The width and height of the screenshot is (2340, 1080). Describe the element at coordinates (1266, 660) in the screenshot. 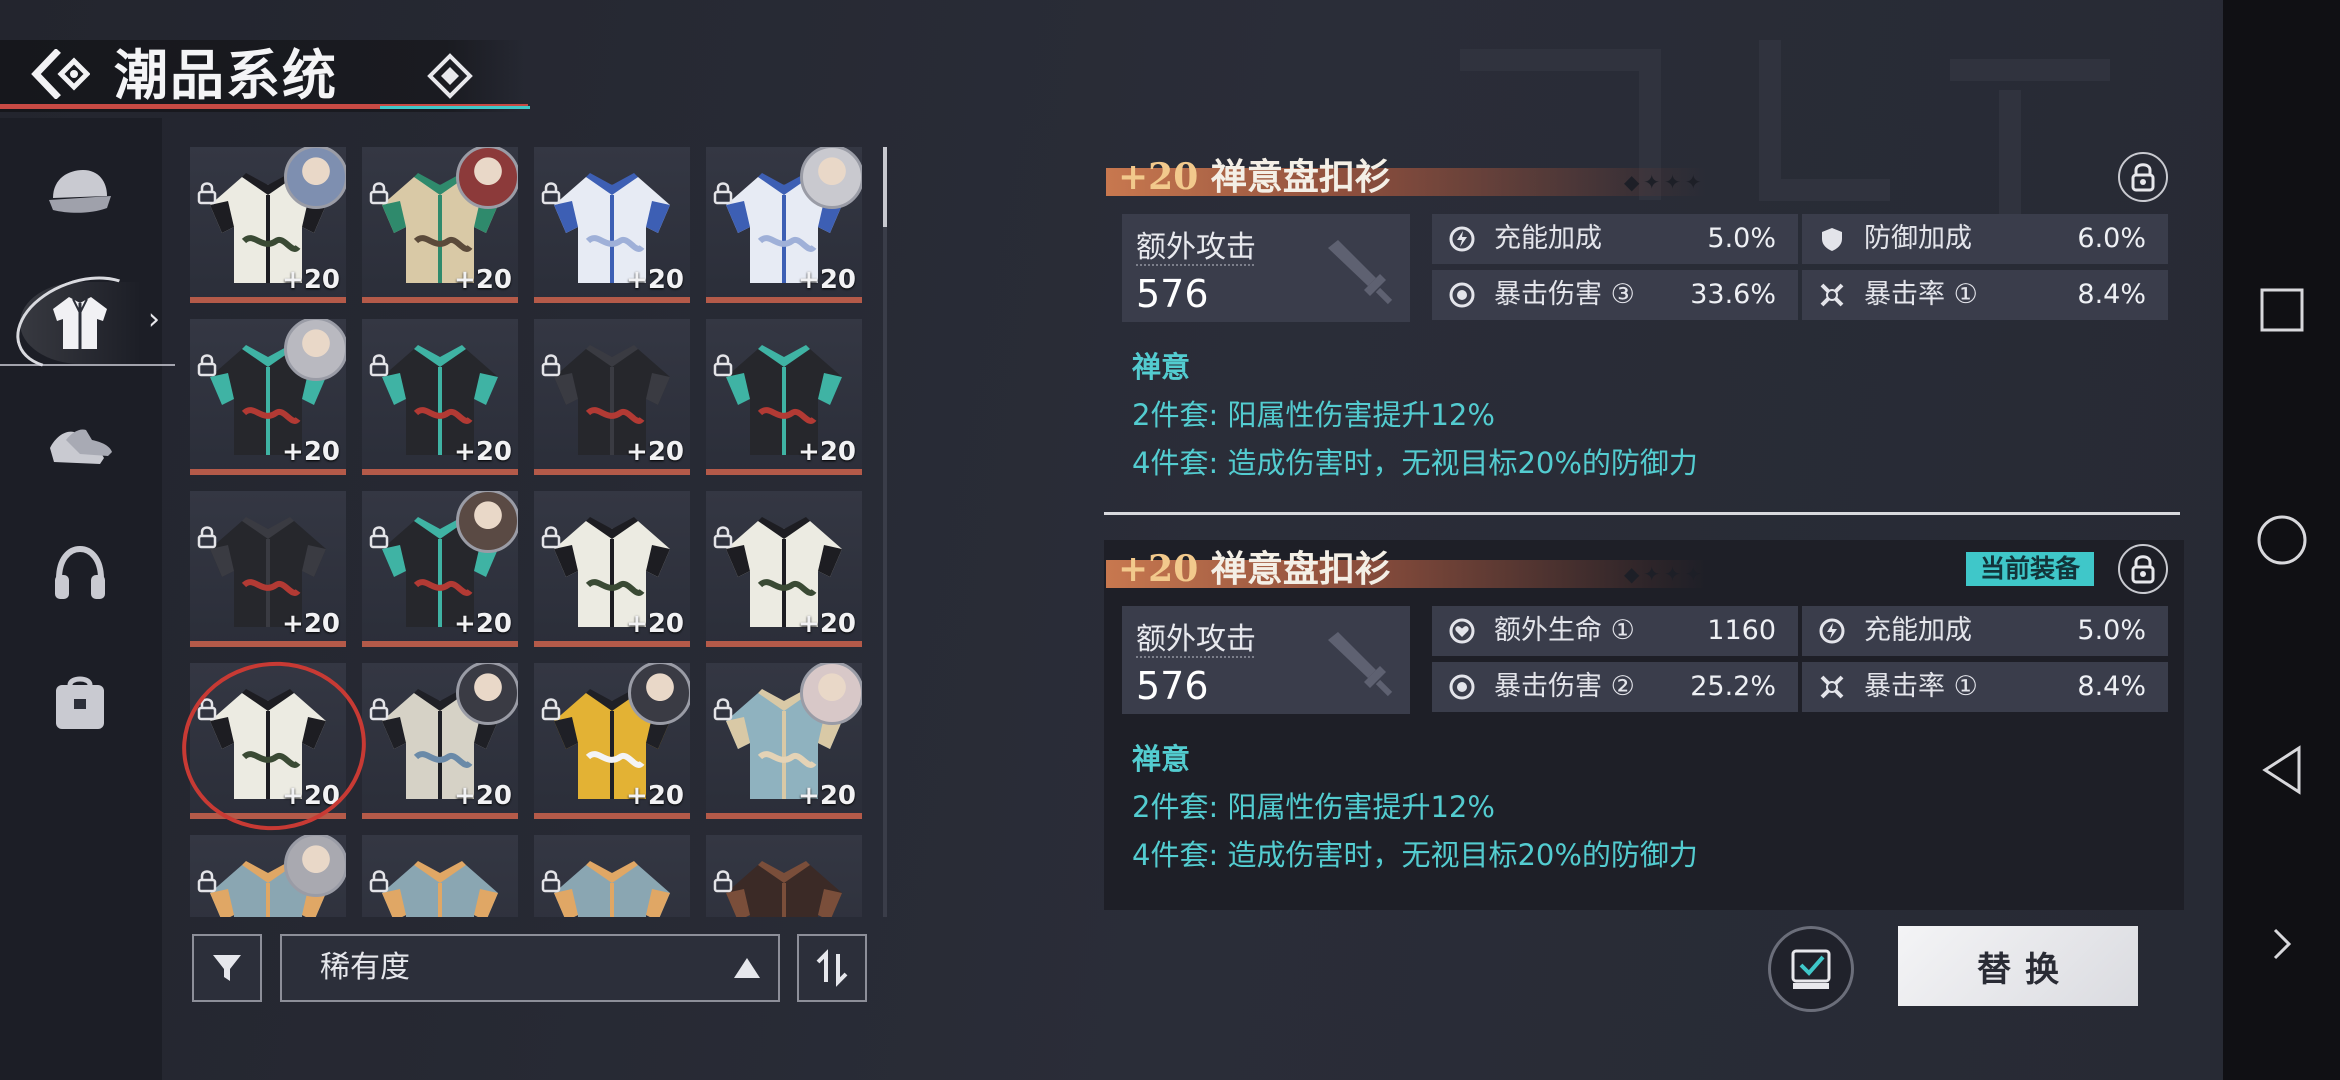

I see `current-main-stat: 额外攻击 576` at that location.